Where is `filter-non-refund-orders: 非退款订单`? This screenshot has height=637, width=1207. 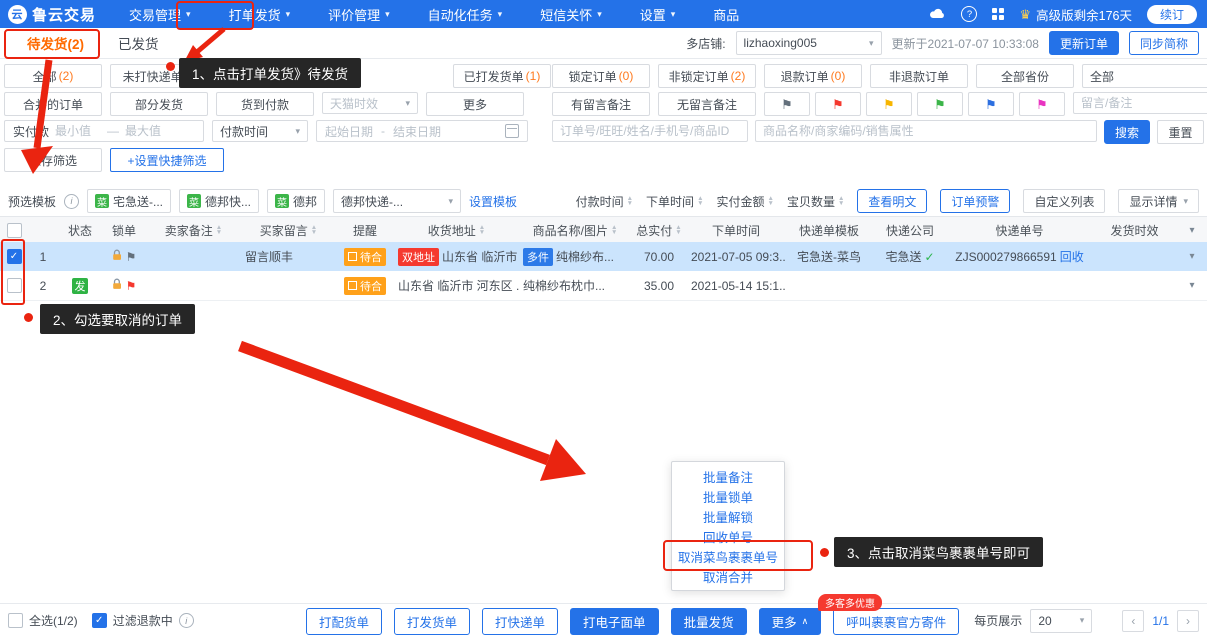 filter-non-refund-orders: 非退款订单 is located at coordinates (919, 76).